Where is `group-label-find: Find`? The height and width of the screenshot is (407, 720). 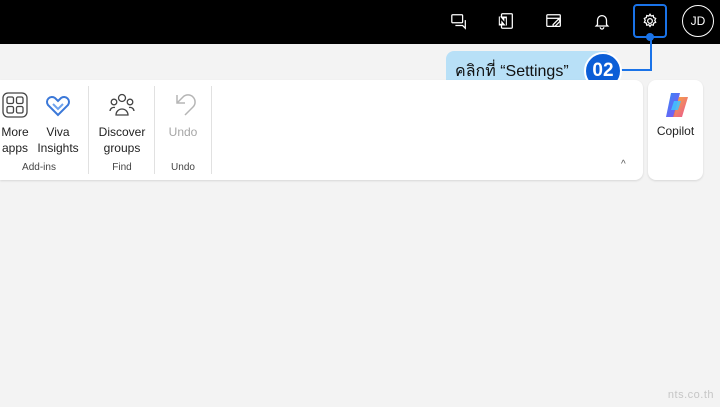
group-label-find: Find is located at coordinates (122, 167).